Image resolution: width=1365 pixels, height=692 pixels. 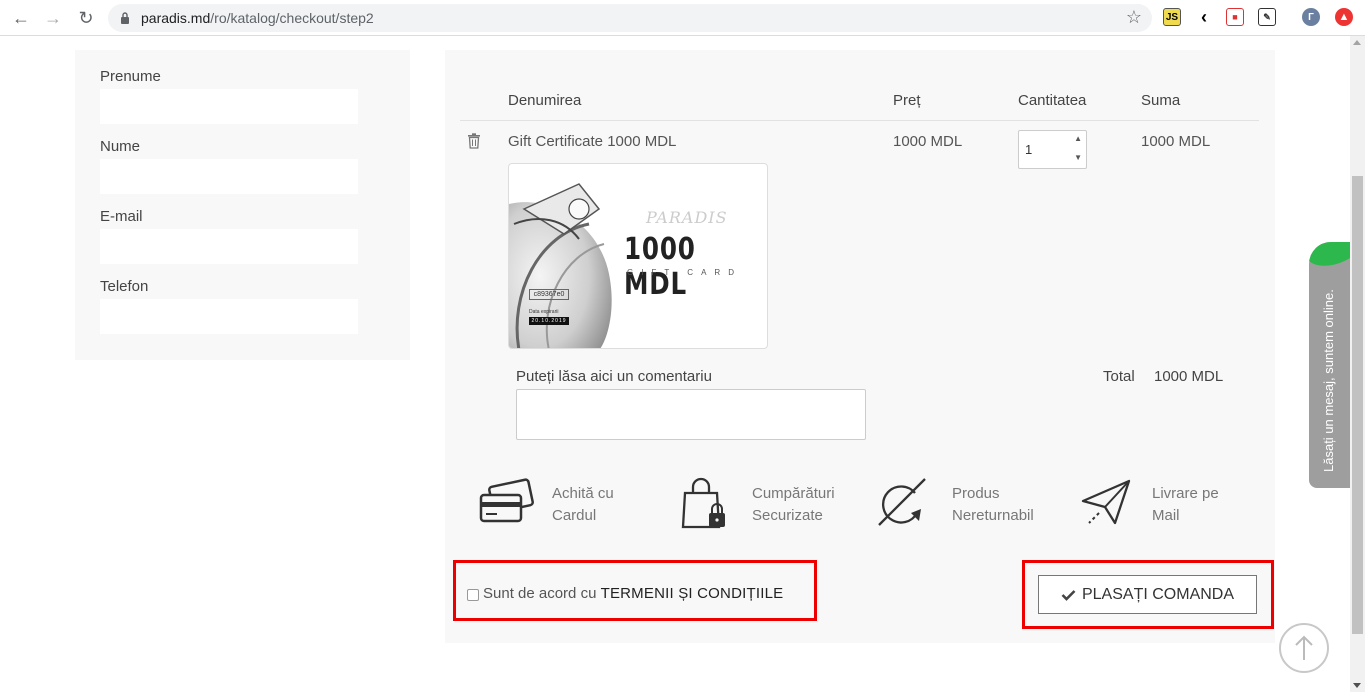 I want to click on phone-label: Telefon, so click(x=124, y=286).